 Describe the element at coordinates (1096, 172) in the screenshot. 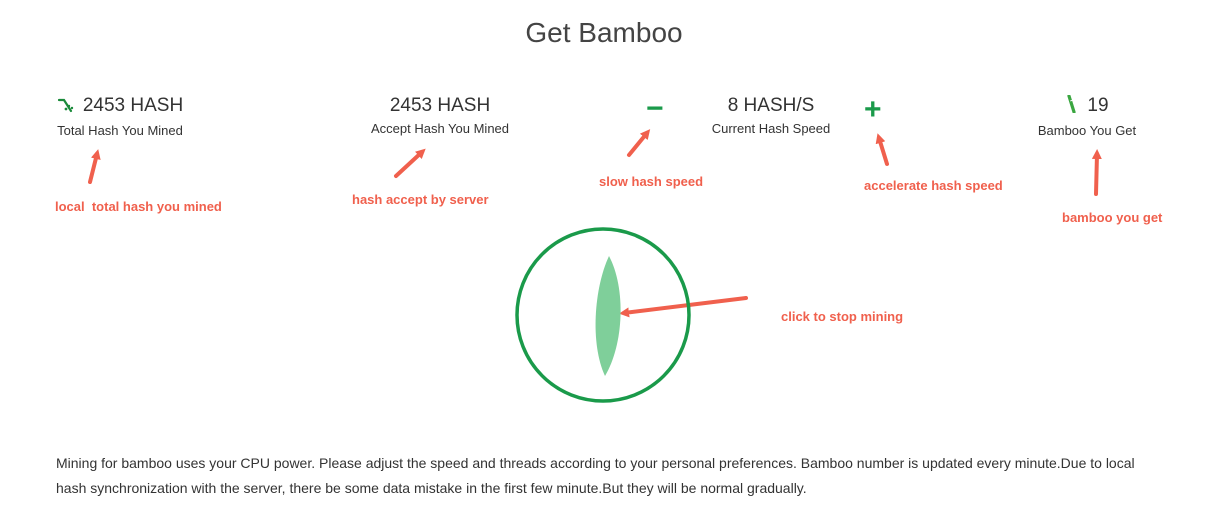

I see `arrow-bamboo` at that location.